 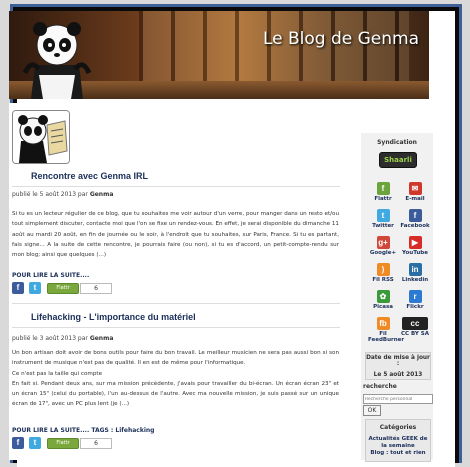 What do you see at coordinates (415, 215) in the screenshot?
I see `facebook-icon: f` at bounding box center [415, 215].